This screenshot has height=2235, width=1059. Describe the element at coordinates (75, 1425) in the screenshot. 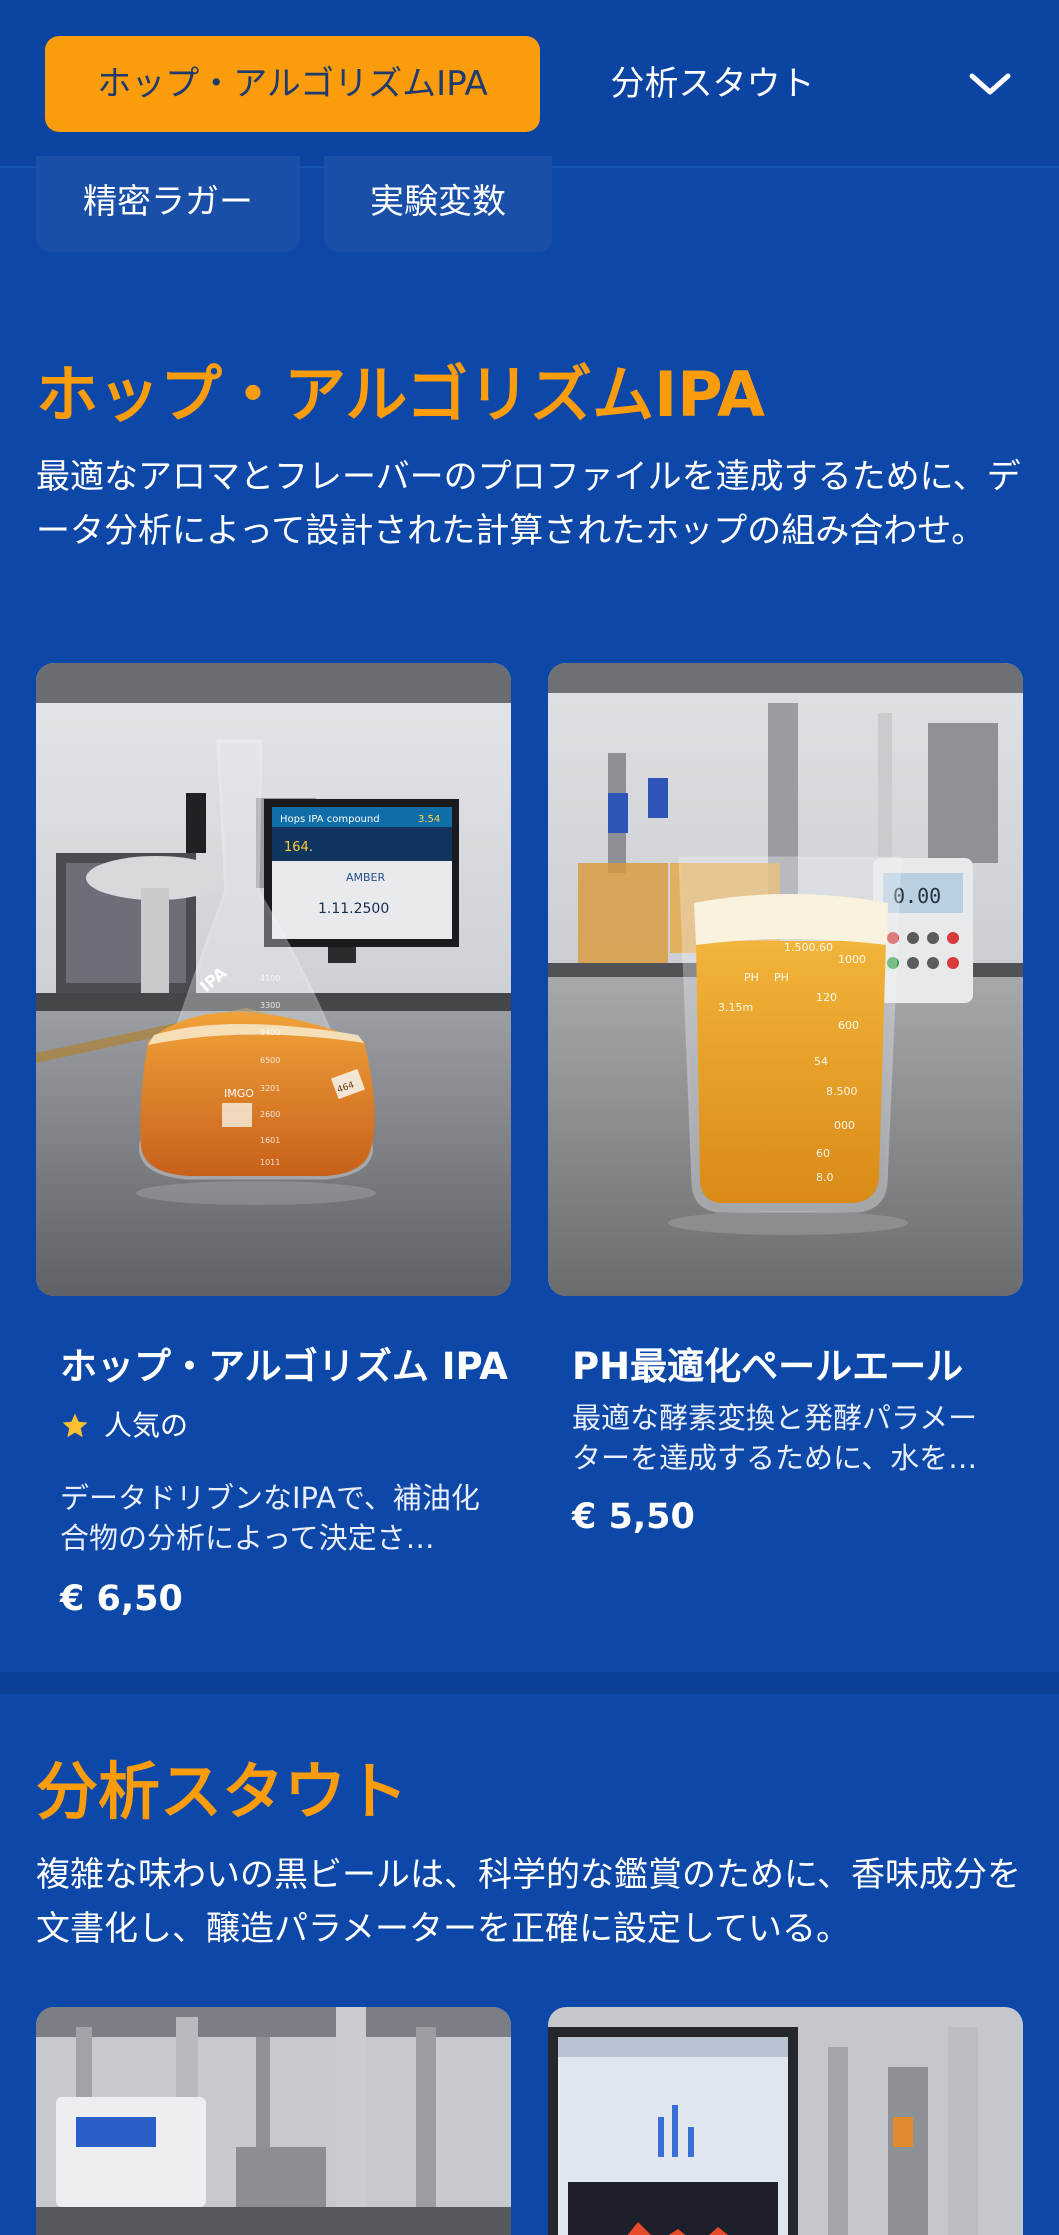

I see `star-icon` at that location.